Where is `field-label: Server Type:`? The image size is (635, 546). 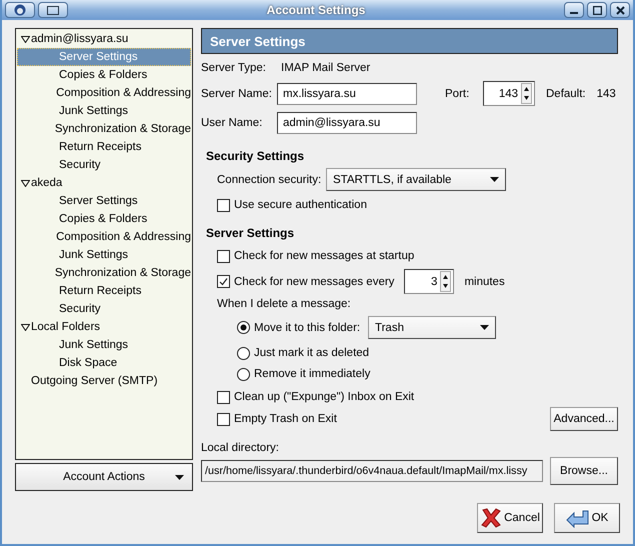 field-label: Server Type: is located at coordinates (233, 68).